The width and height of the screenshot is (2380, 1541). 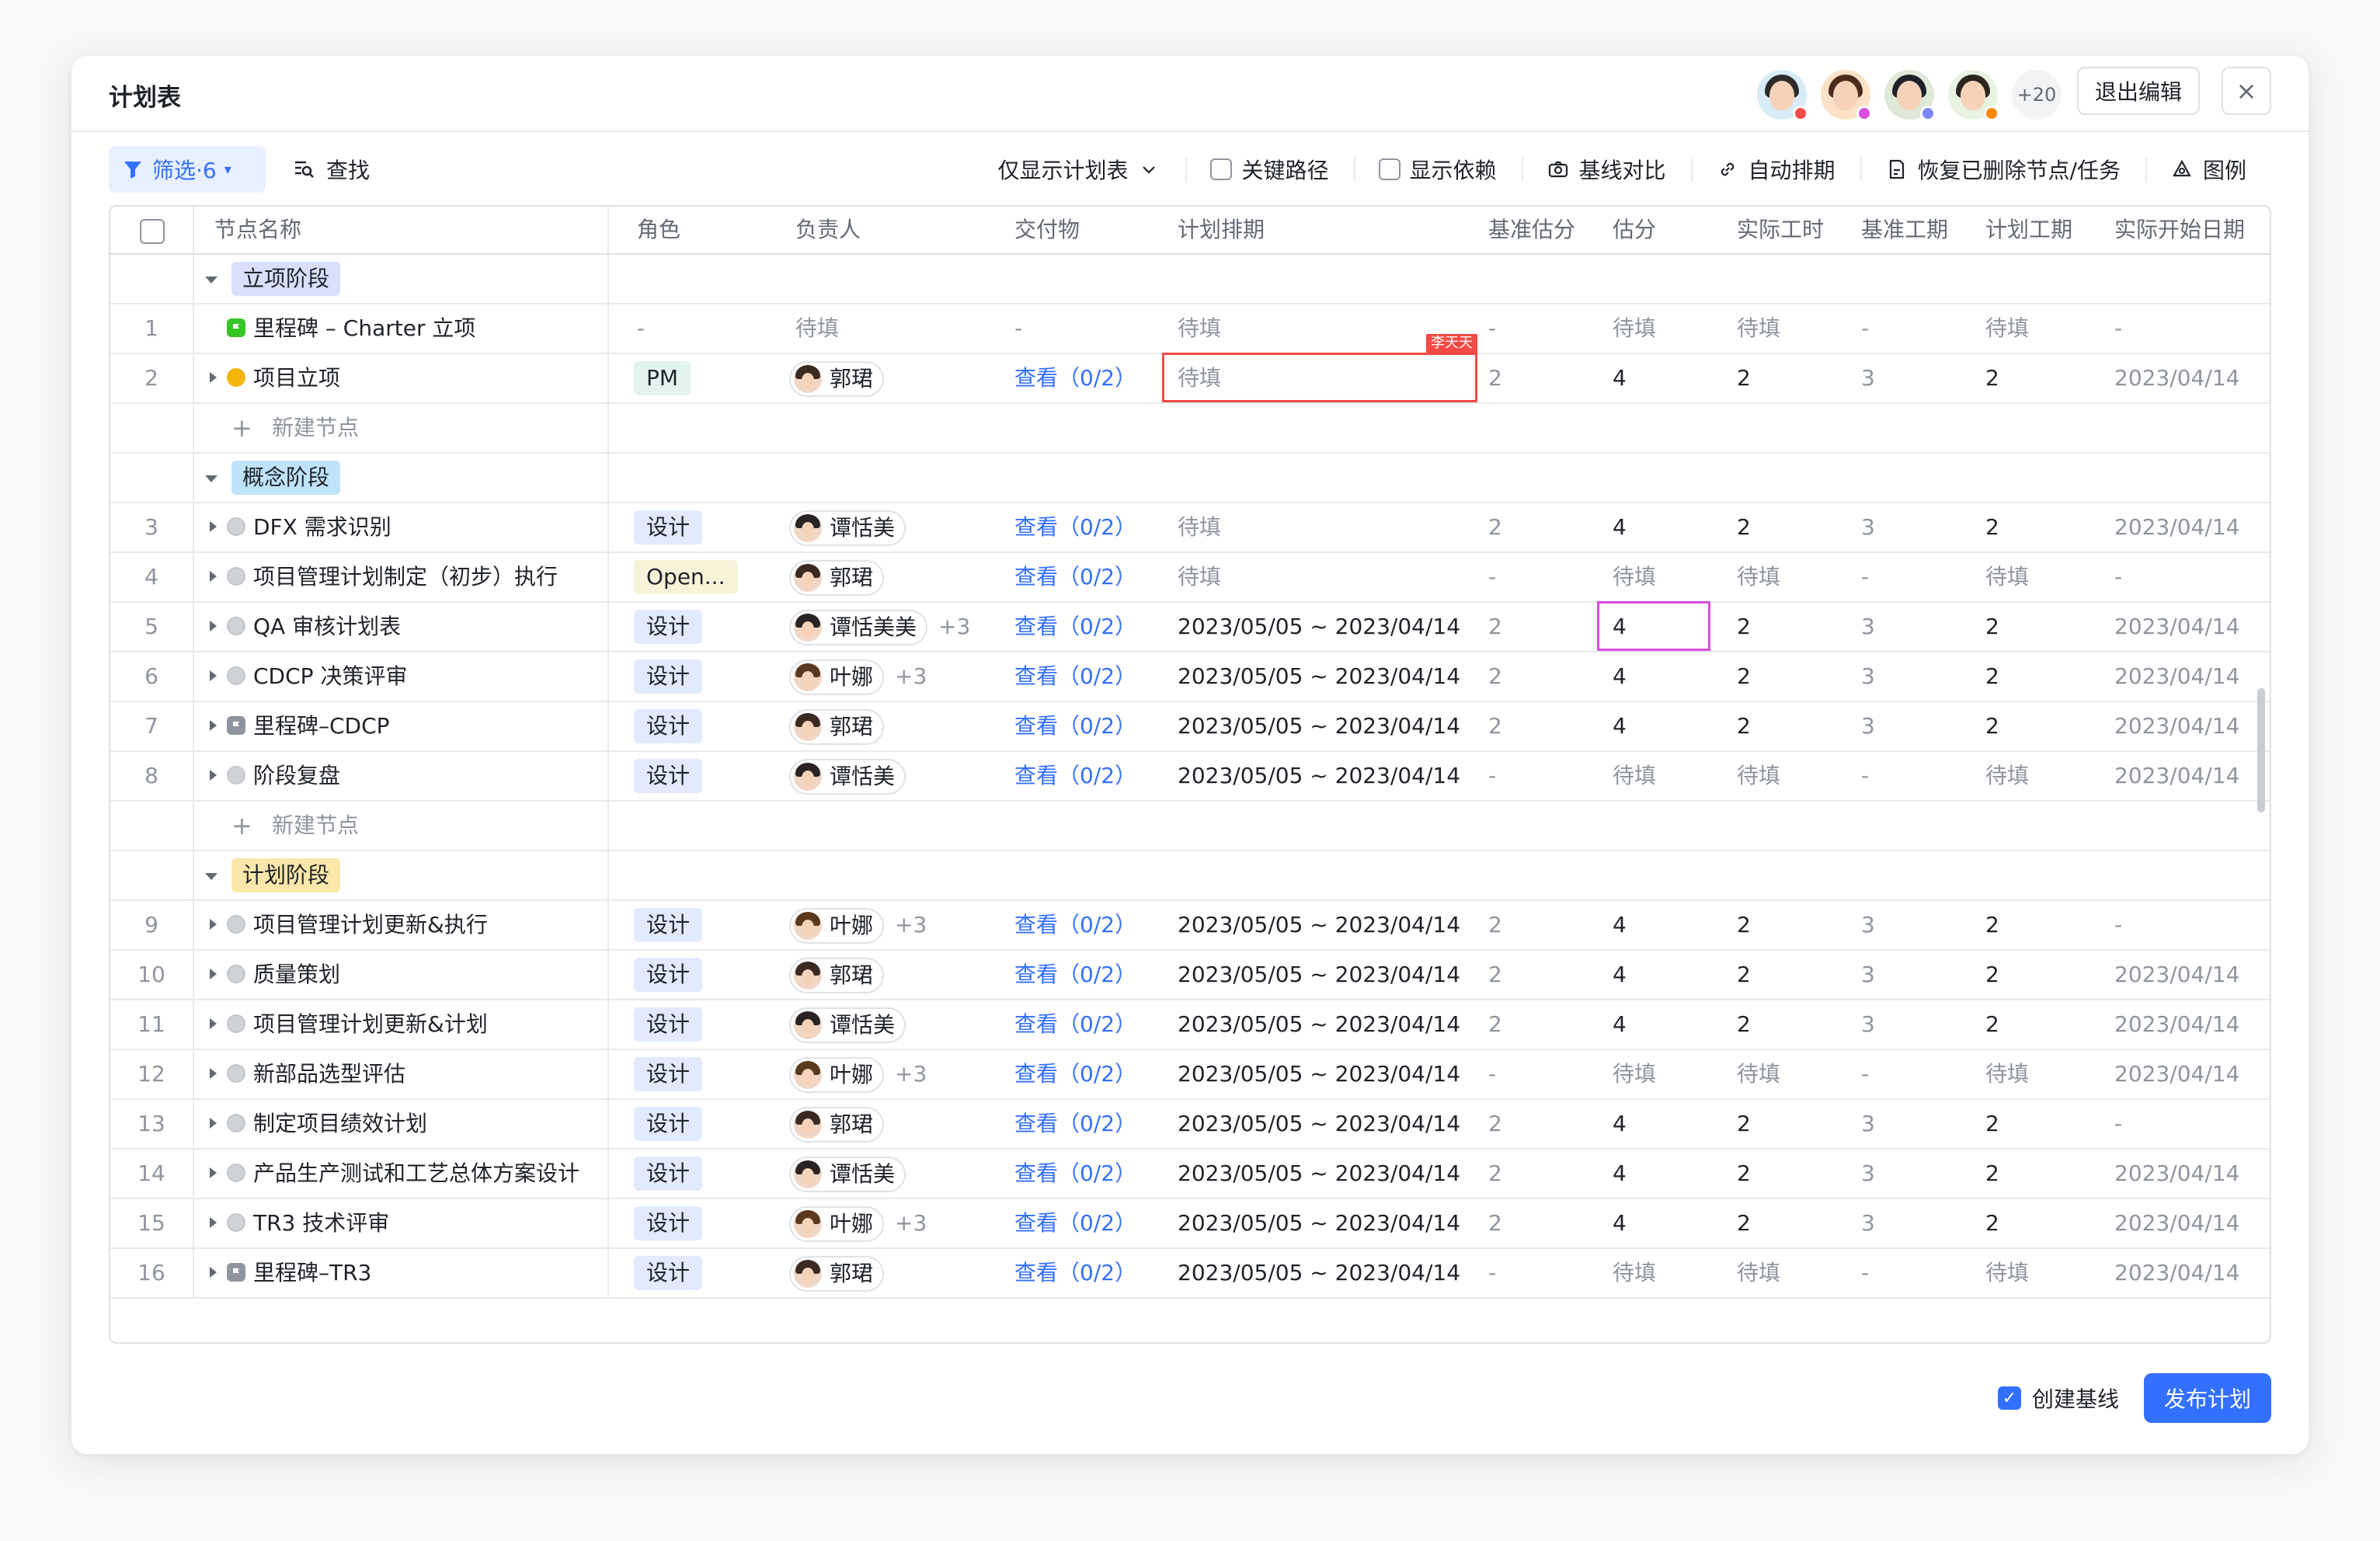 What do you see at coordinates (1635, 328) in the screenshot?
I see `est-value: 待填` at bounding box center [1635, 328].